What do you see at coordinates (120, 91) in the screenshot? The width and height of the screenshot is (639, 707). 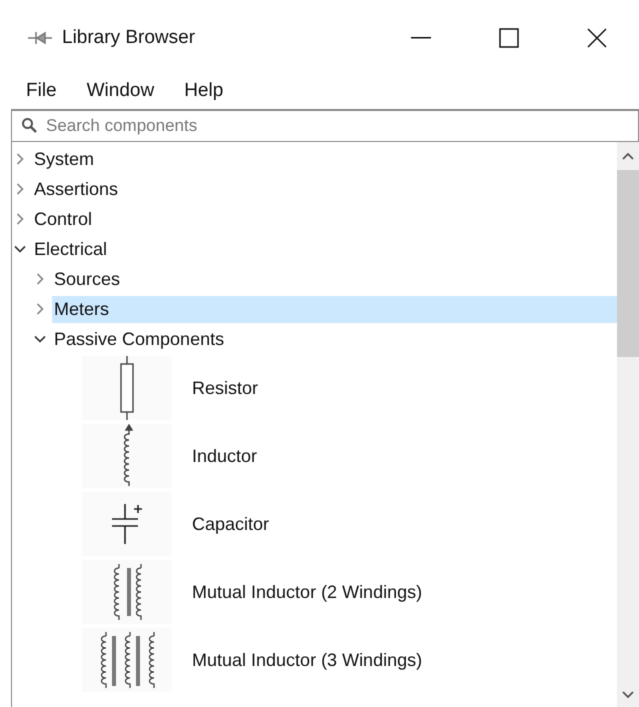 I see `menu-item: Window` at bounding box center [120, 91].